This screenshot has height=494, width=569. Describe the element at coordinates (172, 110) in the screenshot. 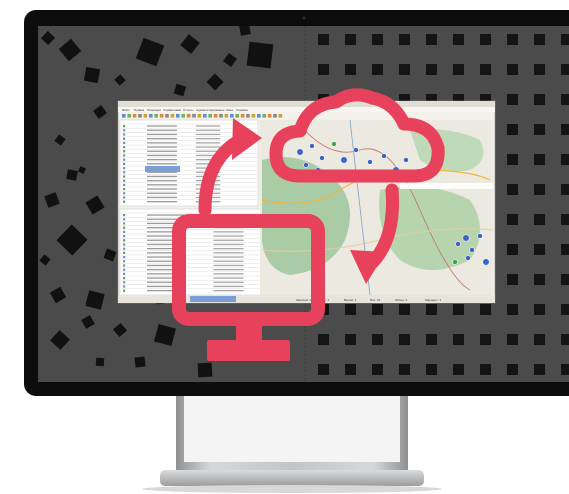

I see `menu-item: Справочники` at that location.